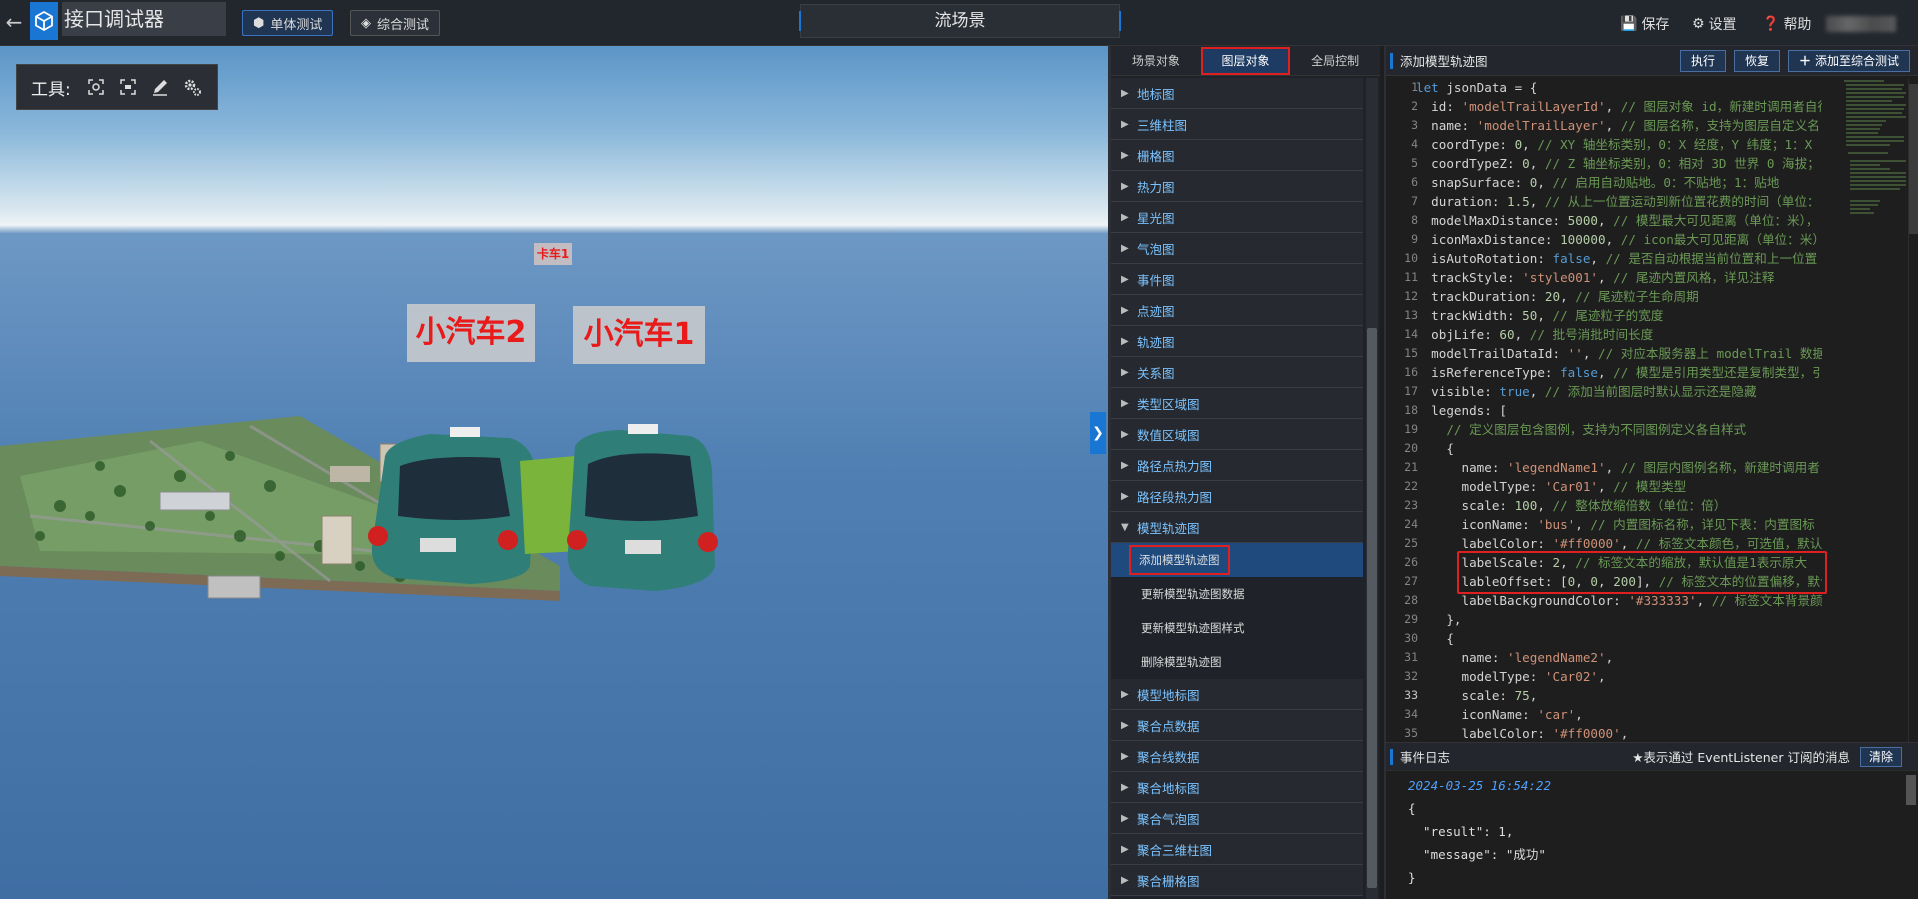  I want to click on menu-item: ▶ 路径段热力图, so click(1237, 496).